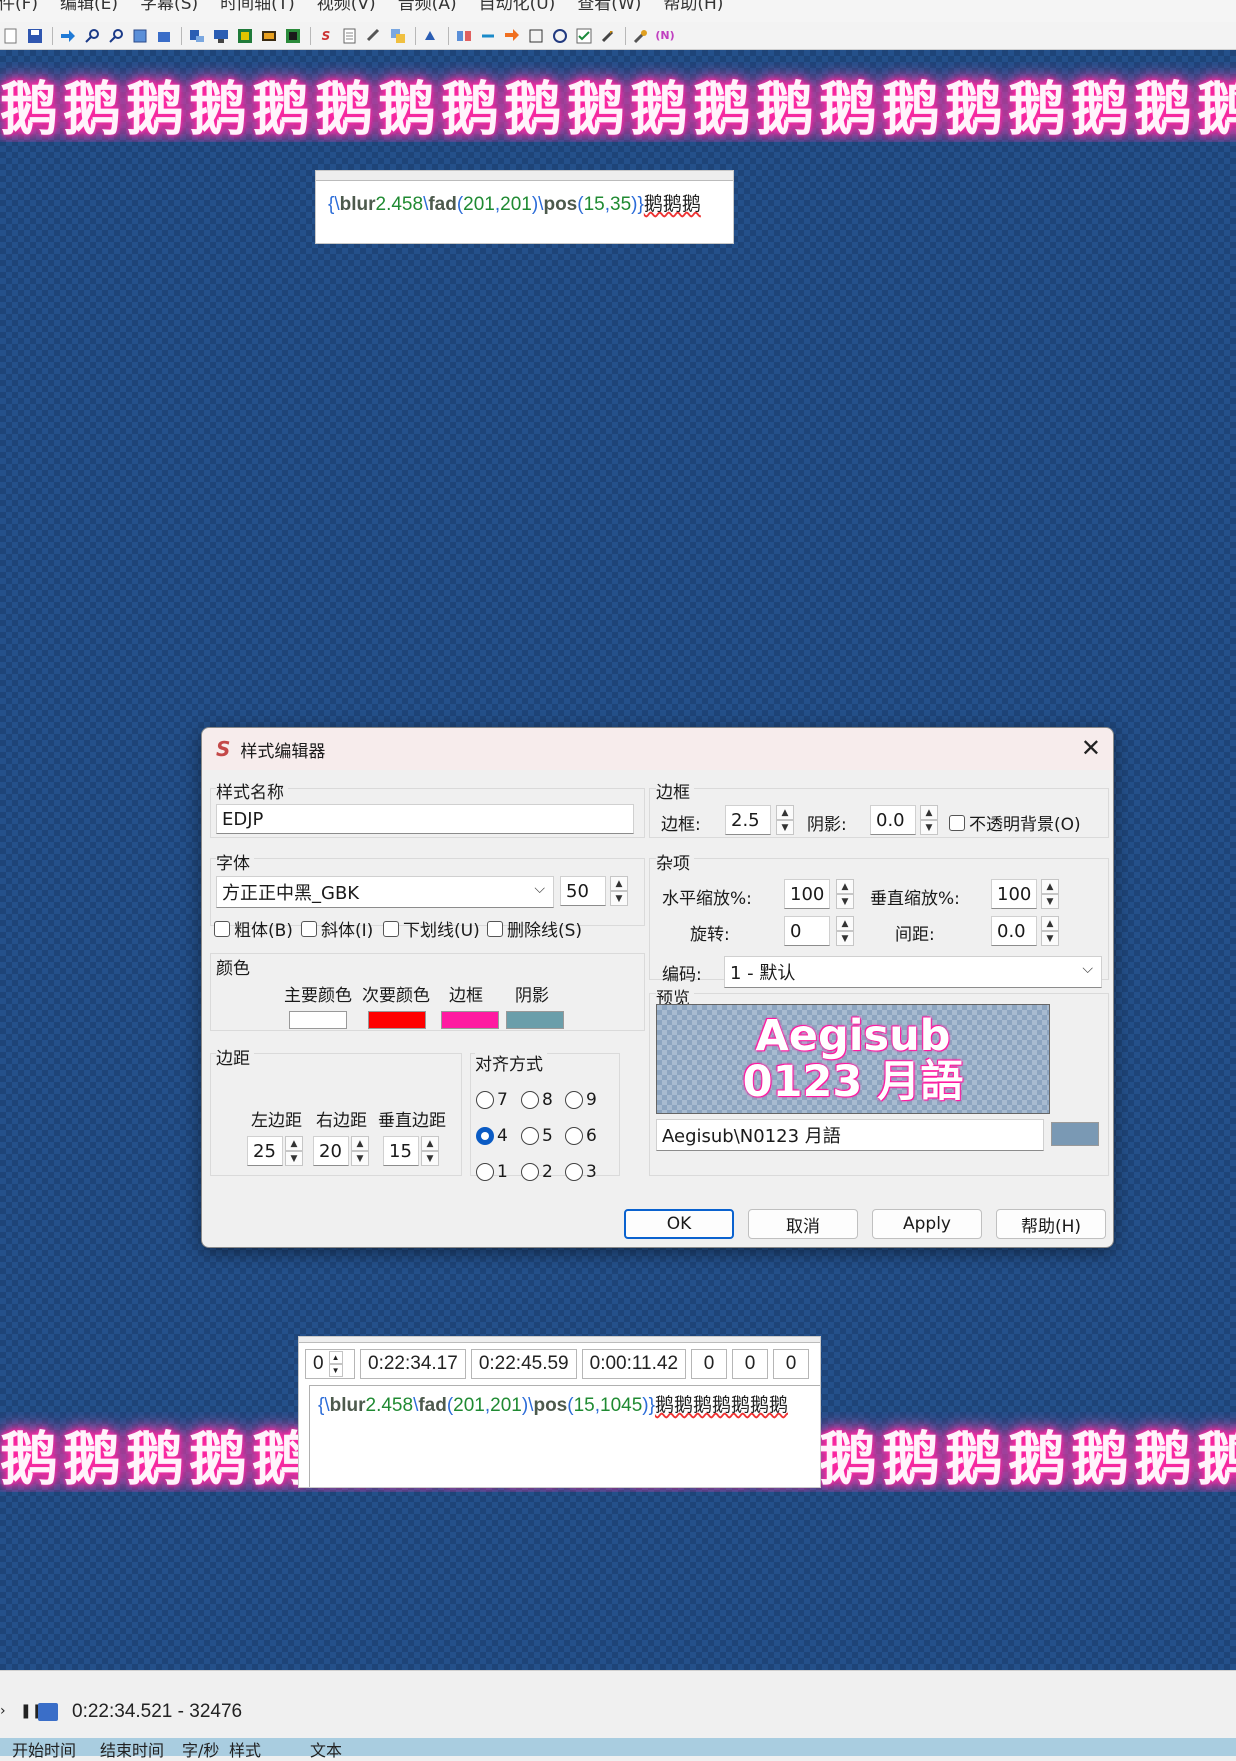 Image resolution: width=1236 pixels, height=1761 pixels. What do you see at coordinates (927, 1224) in the screenshot?
I see `apply-button: Apply` at bounding box center [927, 1224].